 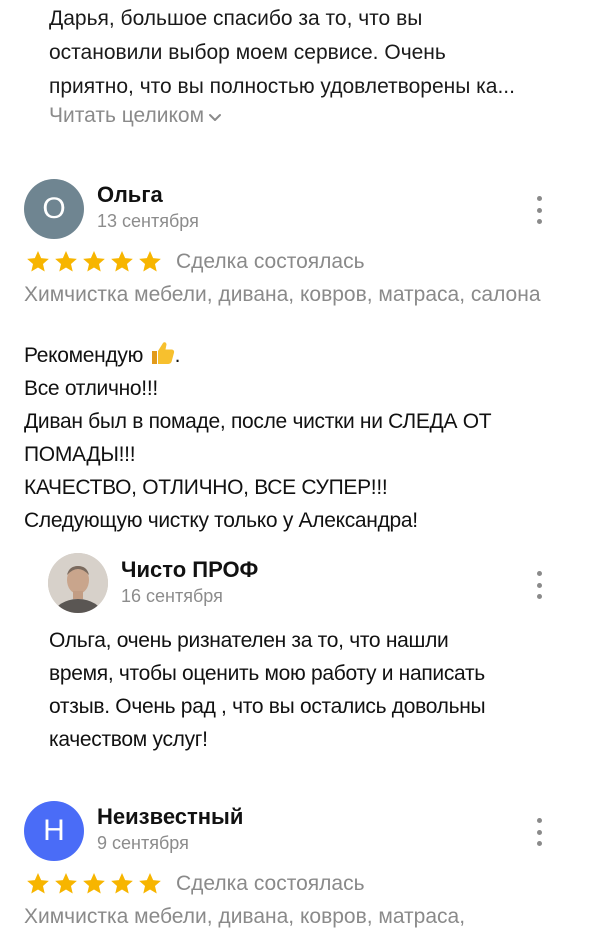 What do you see at coordinates (128, 739) in the screenshot?
I see `reply-line: качеством услуг!` at bounding box center [128, 739].